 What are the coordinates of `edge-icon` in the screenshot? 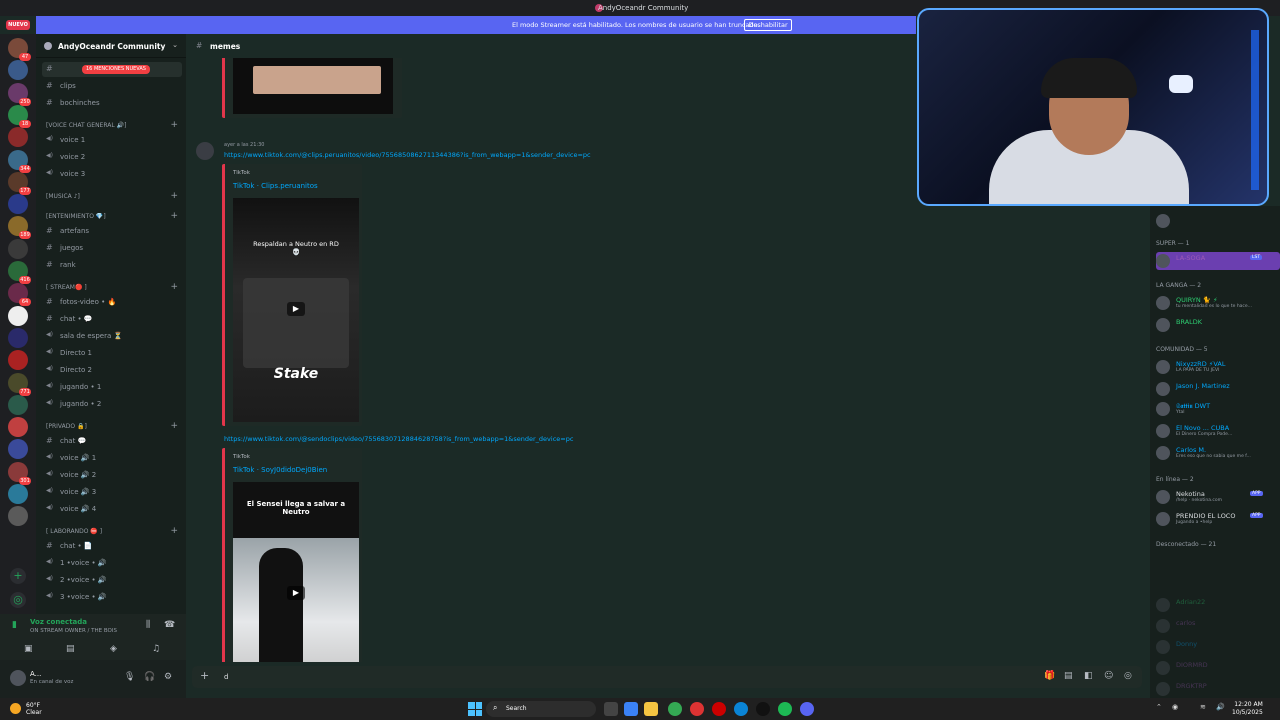 It's located at (741, 709).